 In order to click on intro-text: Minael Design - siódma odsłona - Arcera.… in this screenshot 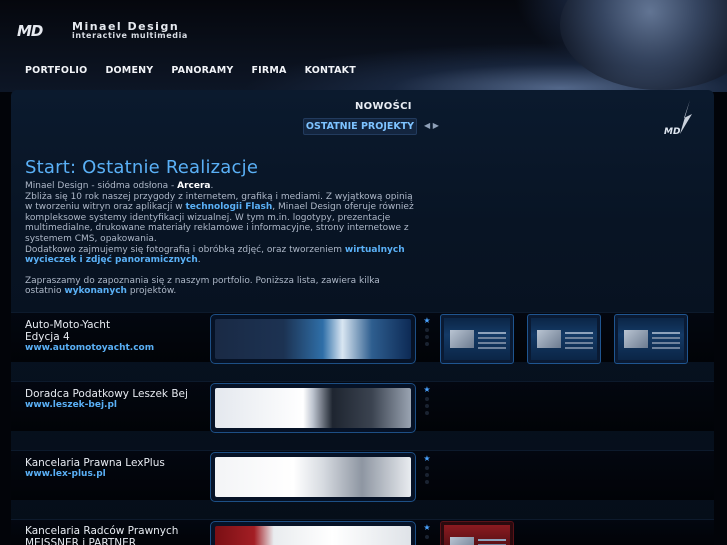, I will do `click(220, 244)`.